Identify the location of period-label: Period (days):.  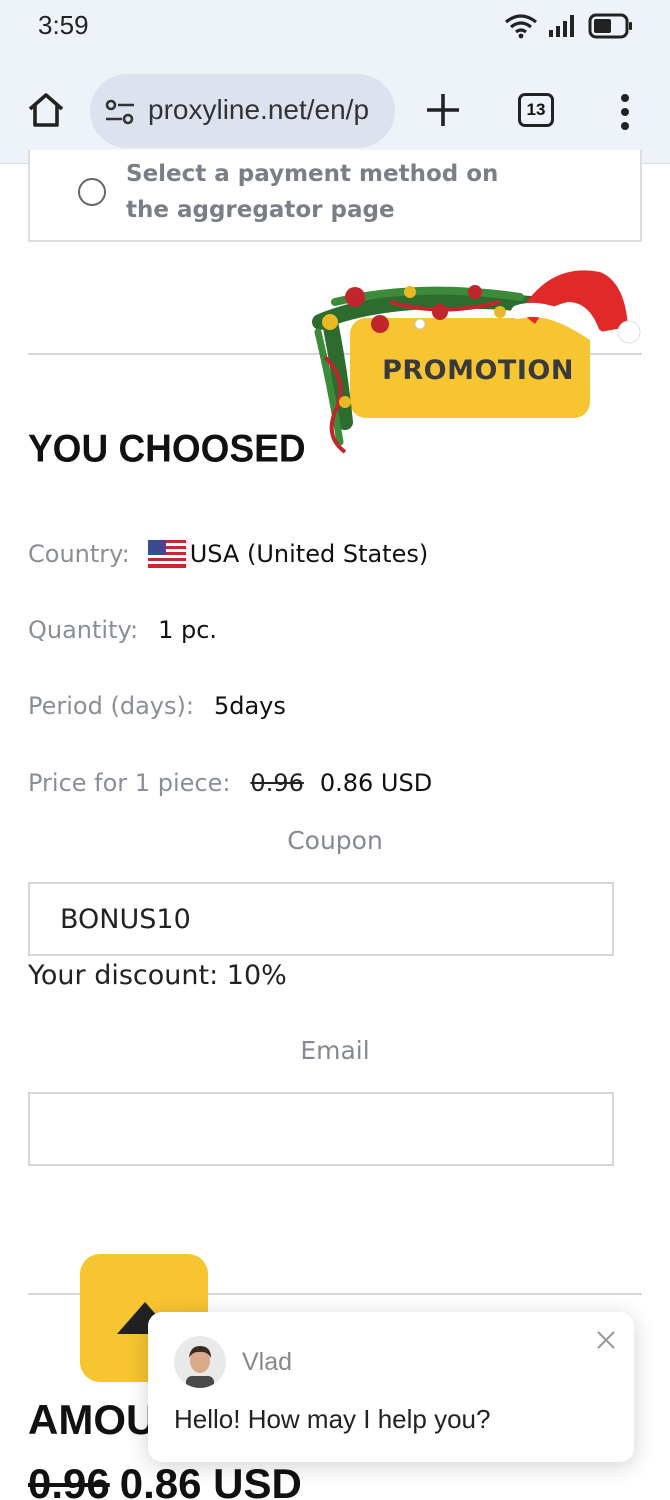
(111, 706).